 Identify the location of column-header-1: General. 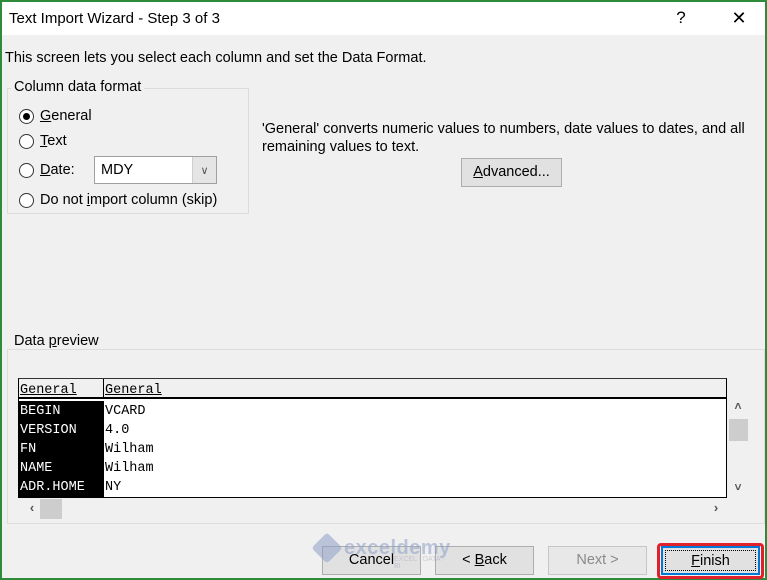
(48, 390).